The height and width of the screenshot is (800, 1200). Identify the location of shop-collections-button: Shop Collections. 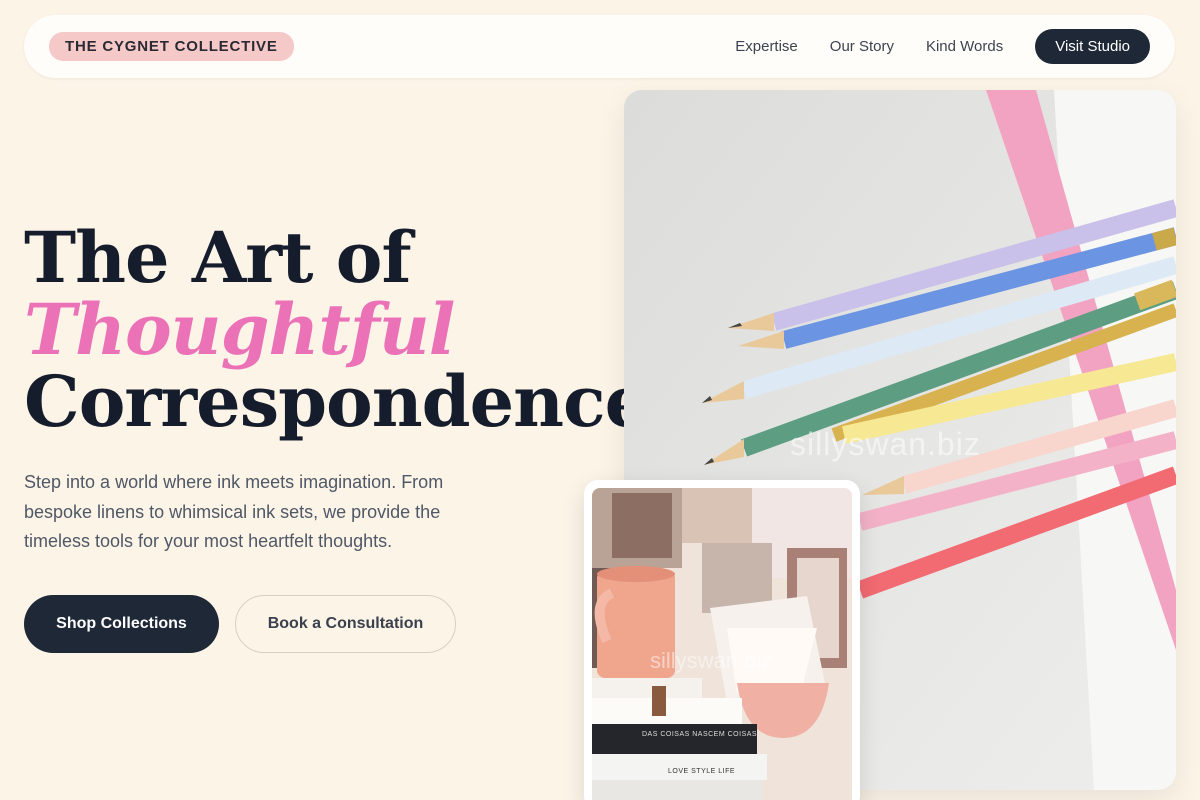
(121, 624).